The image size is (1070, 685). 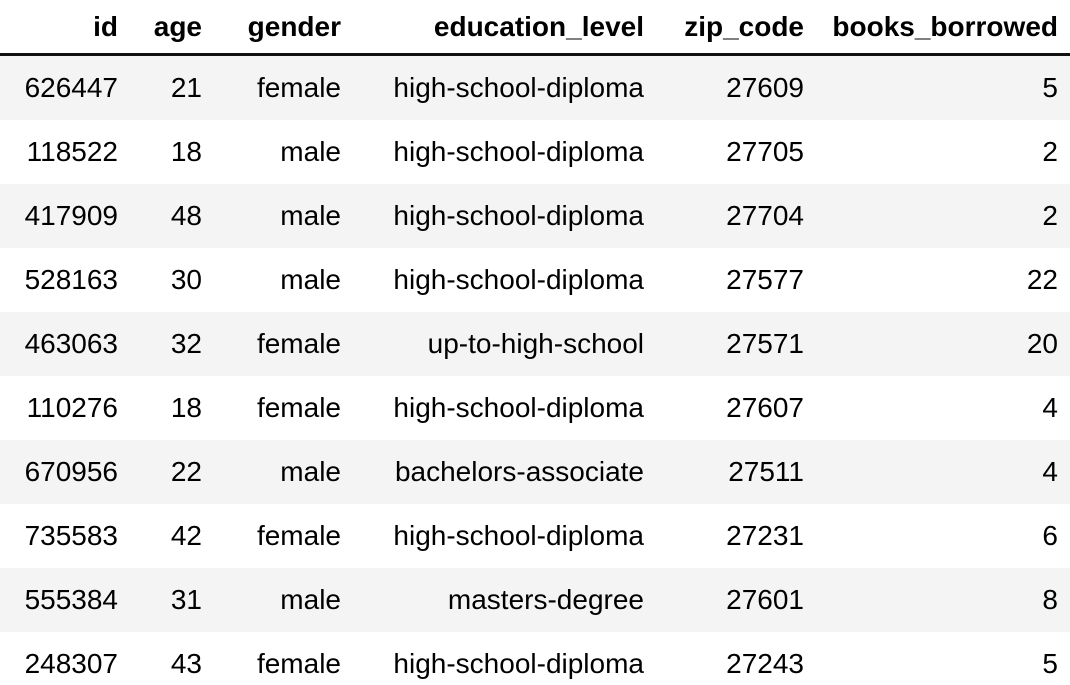 I want to click on cell-age: 42, so click(x=166, y=536).